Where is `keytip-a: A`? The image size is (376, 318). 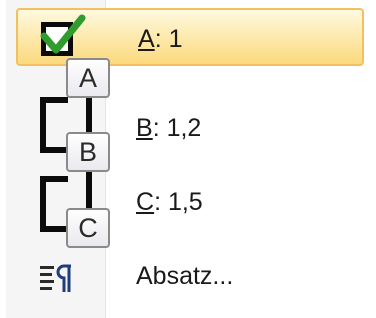
keytip-a: A is located at coordinates (88, 78).